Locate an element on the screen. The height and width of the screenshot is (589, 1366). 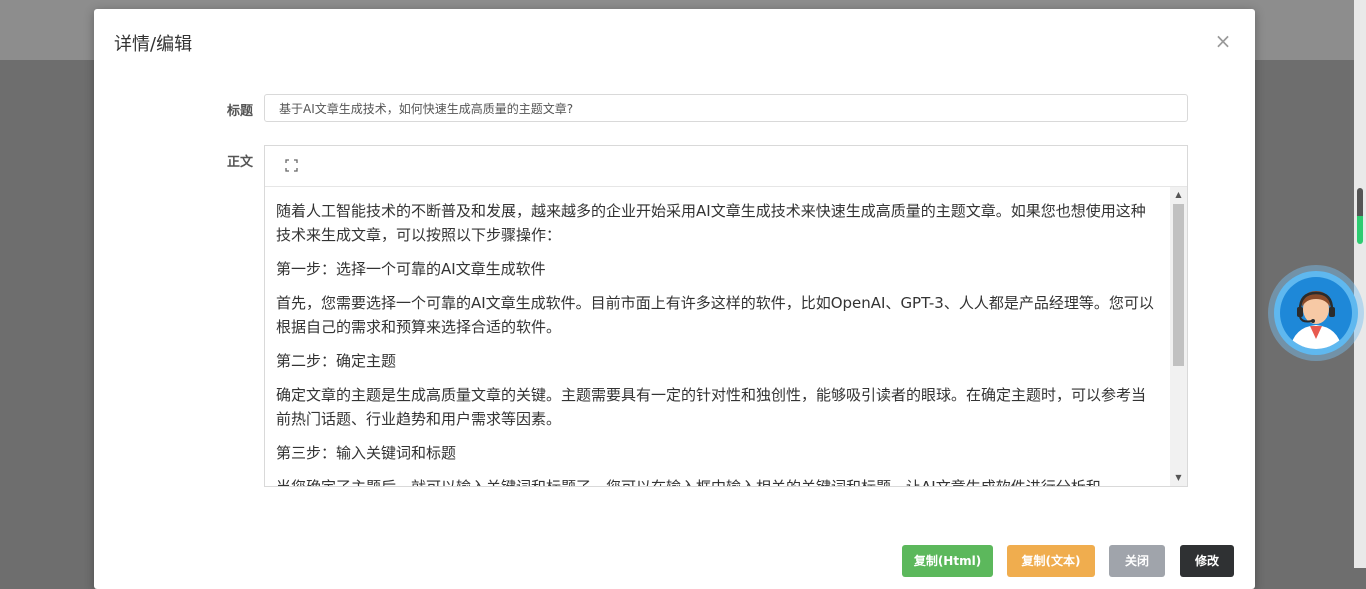
copy-text-button: 复制(文本) is located at coordinates (1051, 561).